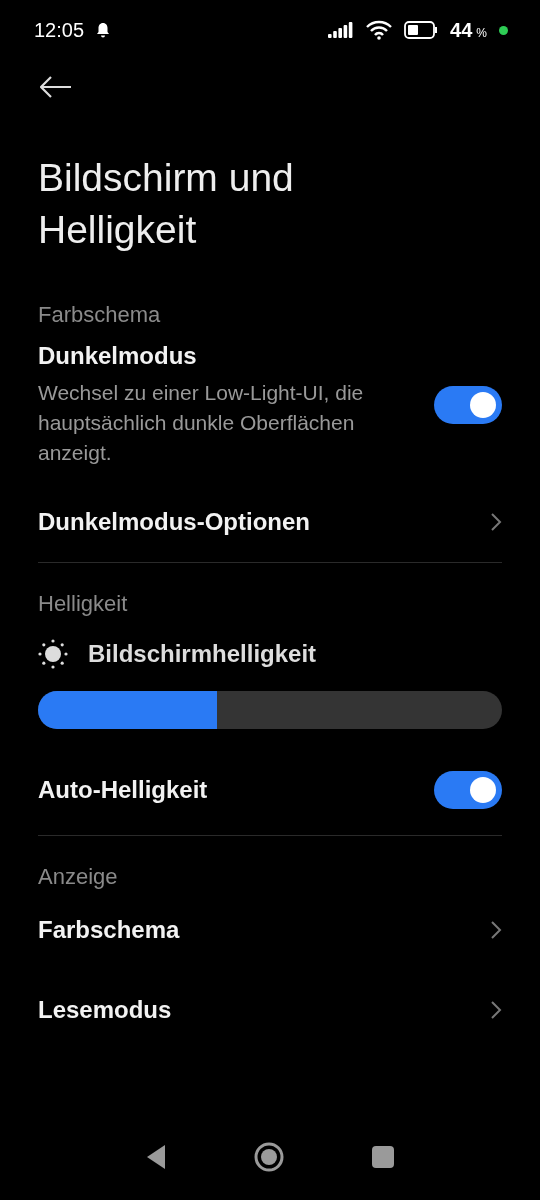 The width and height of the screenshot is (540, 1200). What do you see at coordinates (53, 654) in the screenshot?
I see `sun-icon` at bounding box center [53, 654].